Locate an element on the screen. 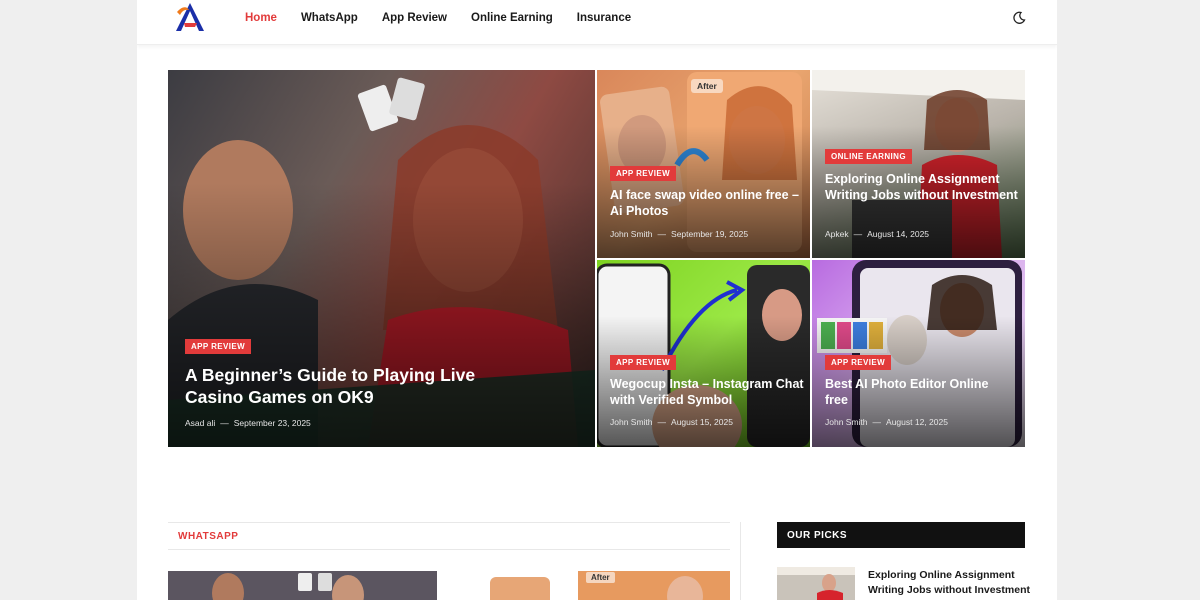  nav-app-review: App Review is located at coordinates (414, 18).